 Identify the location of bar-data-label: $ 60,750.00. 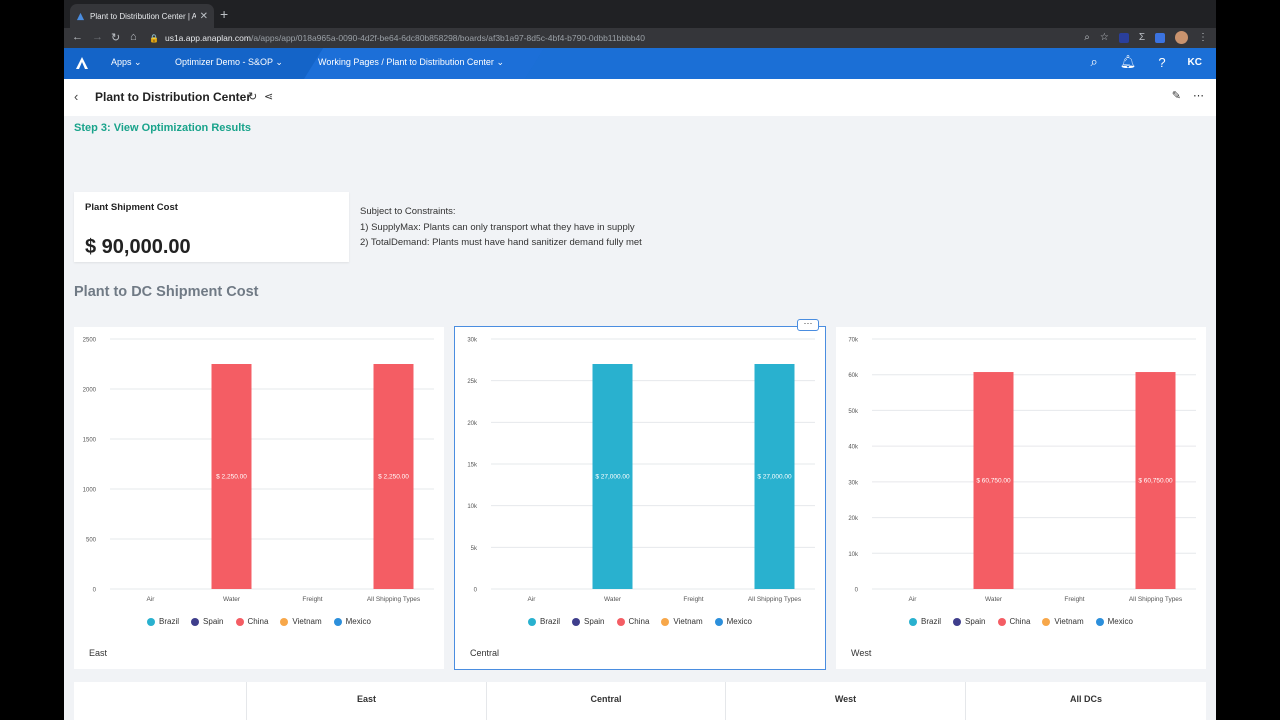
(993, 481).